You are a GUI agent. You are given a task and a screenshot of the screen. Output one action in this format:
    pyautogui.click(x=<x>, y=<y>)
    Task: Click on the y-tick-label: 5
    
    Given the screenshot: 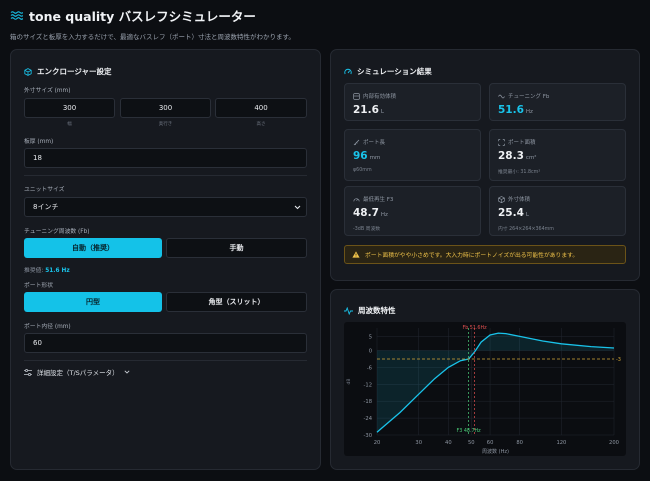 What is the action you would take?
    pyautogui.click(x=370, y=337)
    